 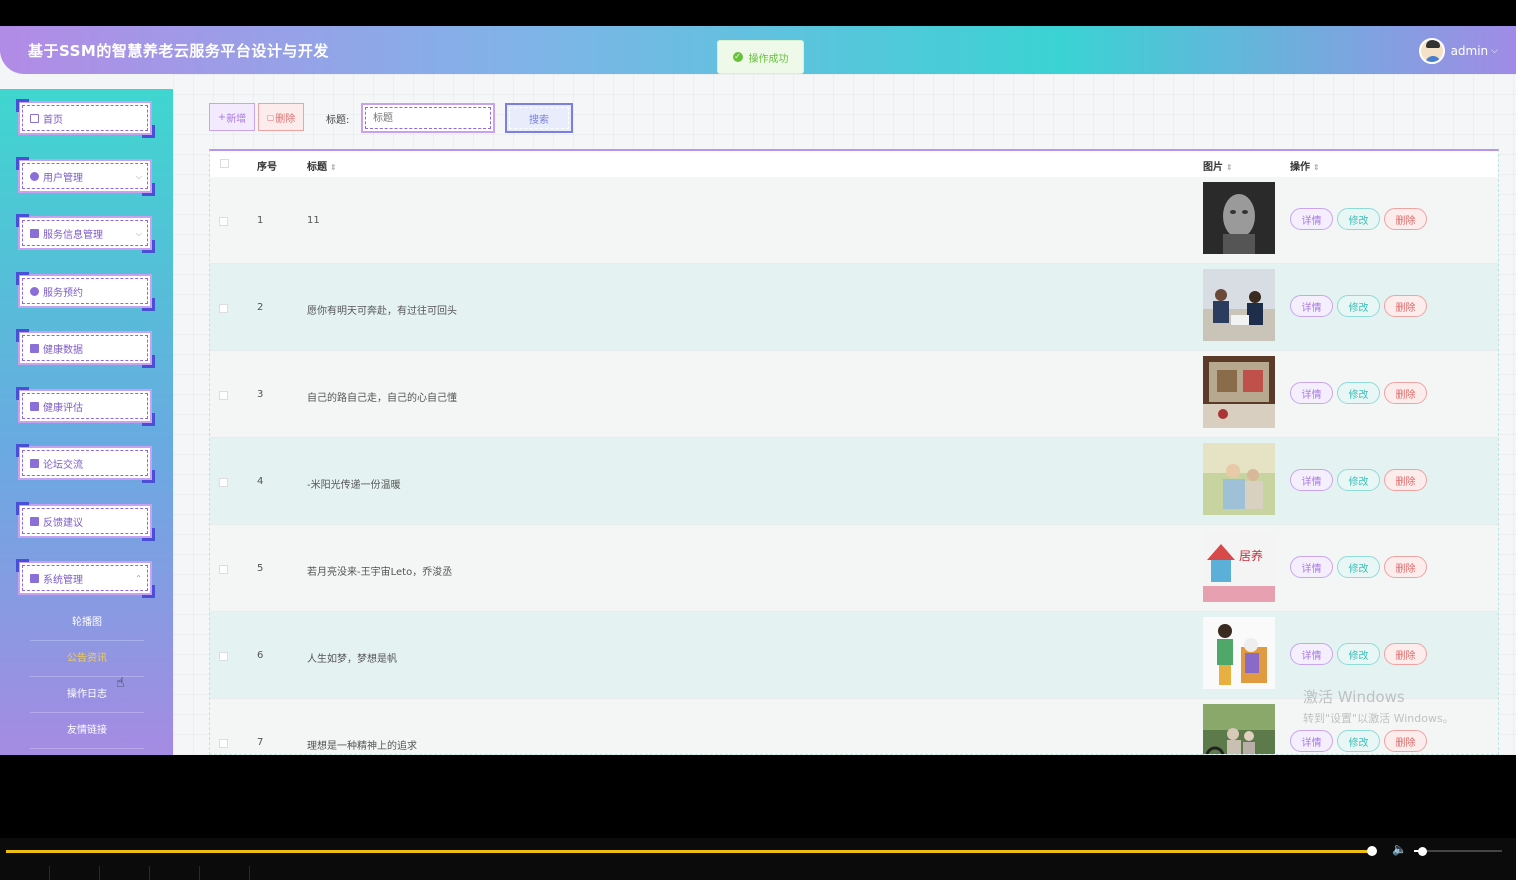 I want to click on volume-icon: 🔈, so click(x=1399, y=849).